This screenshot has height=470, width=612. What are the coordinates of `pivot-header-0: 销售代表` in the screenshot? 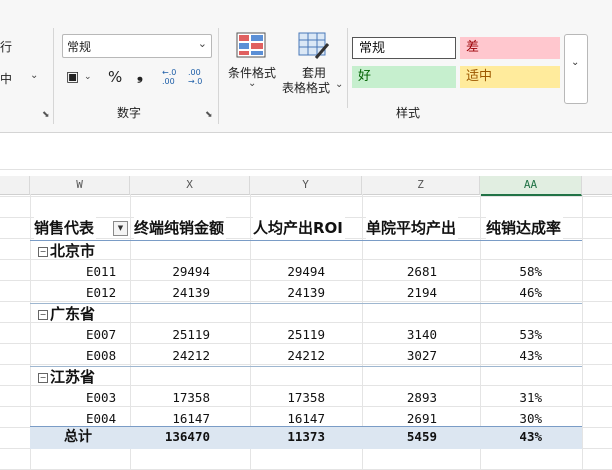 It's located at (65, 228).